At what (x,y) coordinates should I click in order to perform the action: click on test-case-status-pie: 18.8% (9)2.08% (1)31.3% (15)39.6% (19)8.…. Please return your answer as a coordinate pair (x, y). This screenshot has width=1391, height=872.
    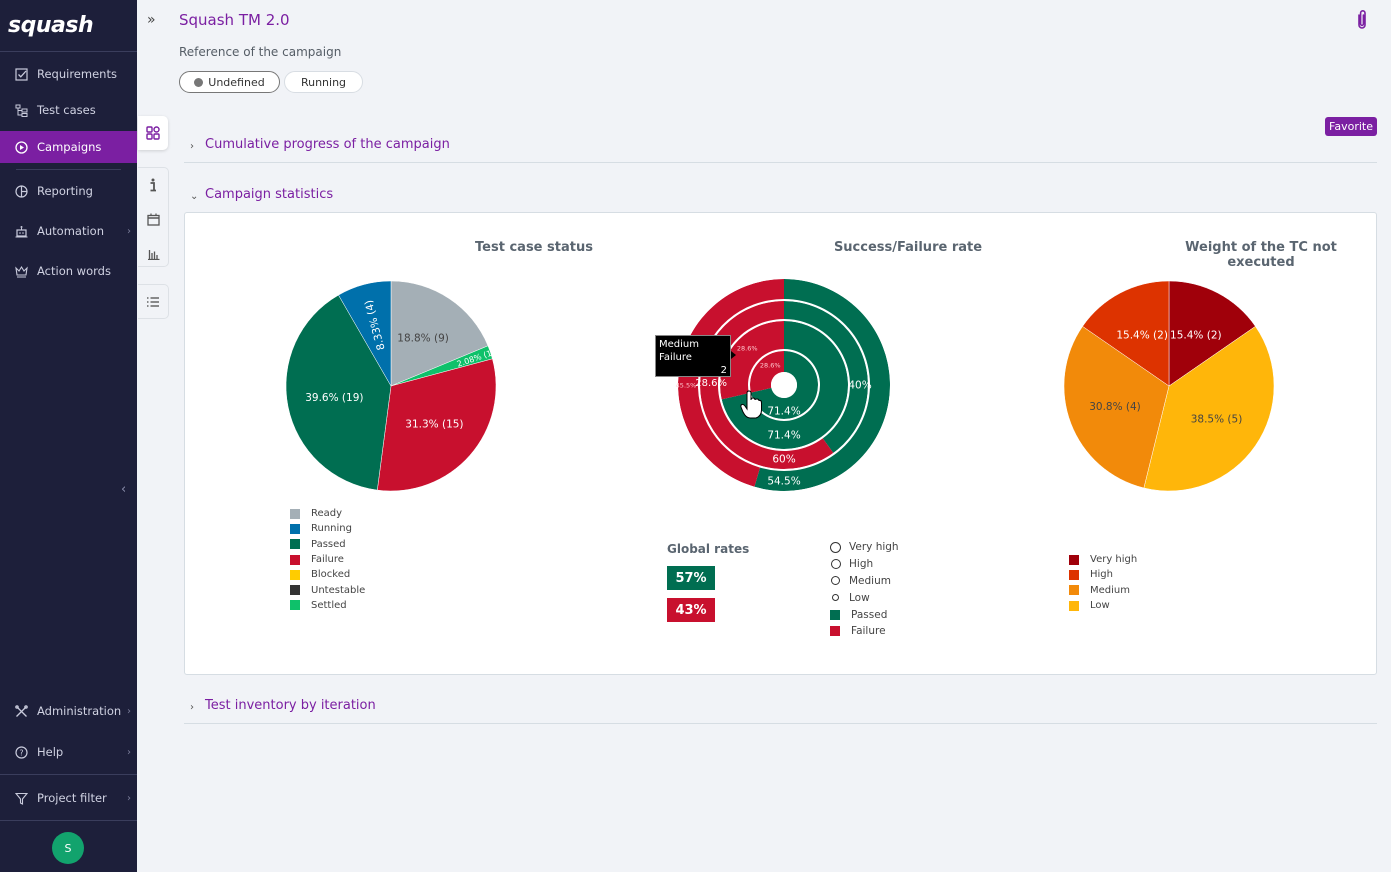
    Looking at the image, I should click on (391, 386).